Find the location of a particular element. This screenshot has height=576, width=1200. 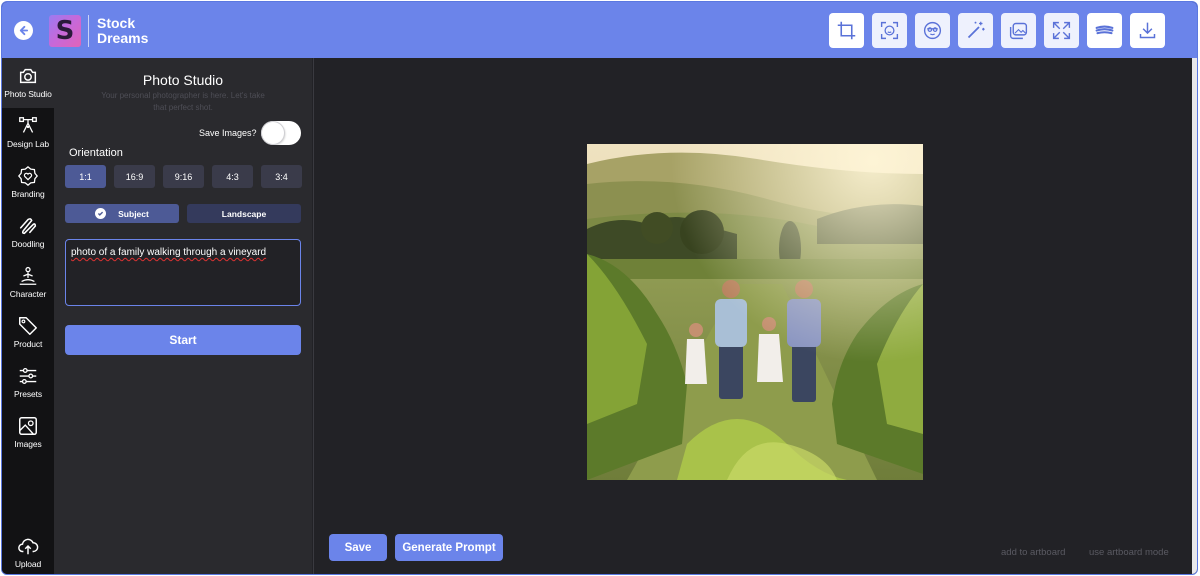

sidebar-item-upload: Upload is located at coordinates (28, 551).